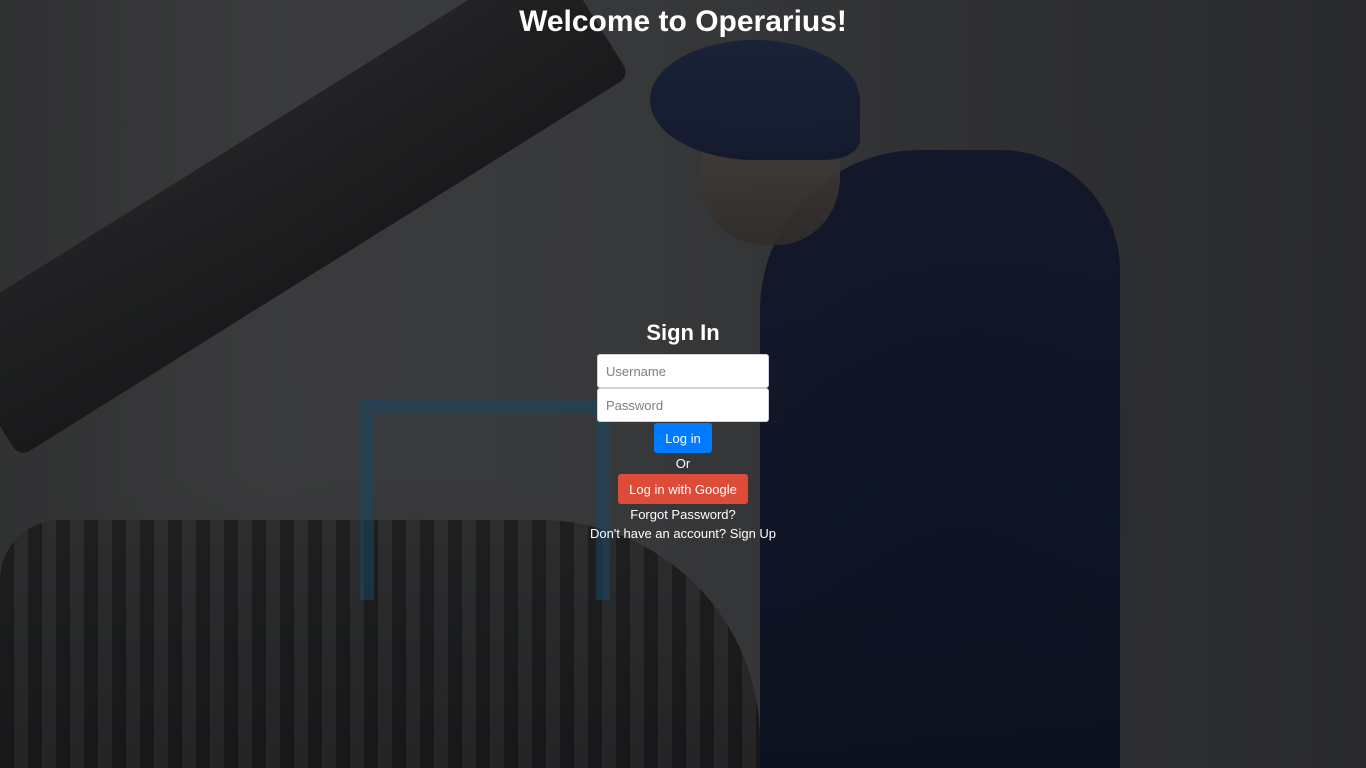 The height and width of the screenshot is (768, 1366). I want to click on signup-prompt: Don't have an account? Sign Up, so click(683, 533).